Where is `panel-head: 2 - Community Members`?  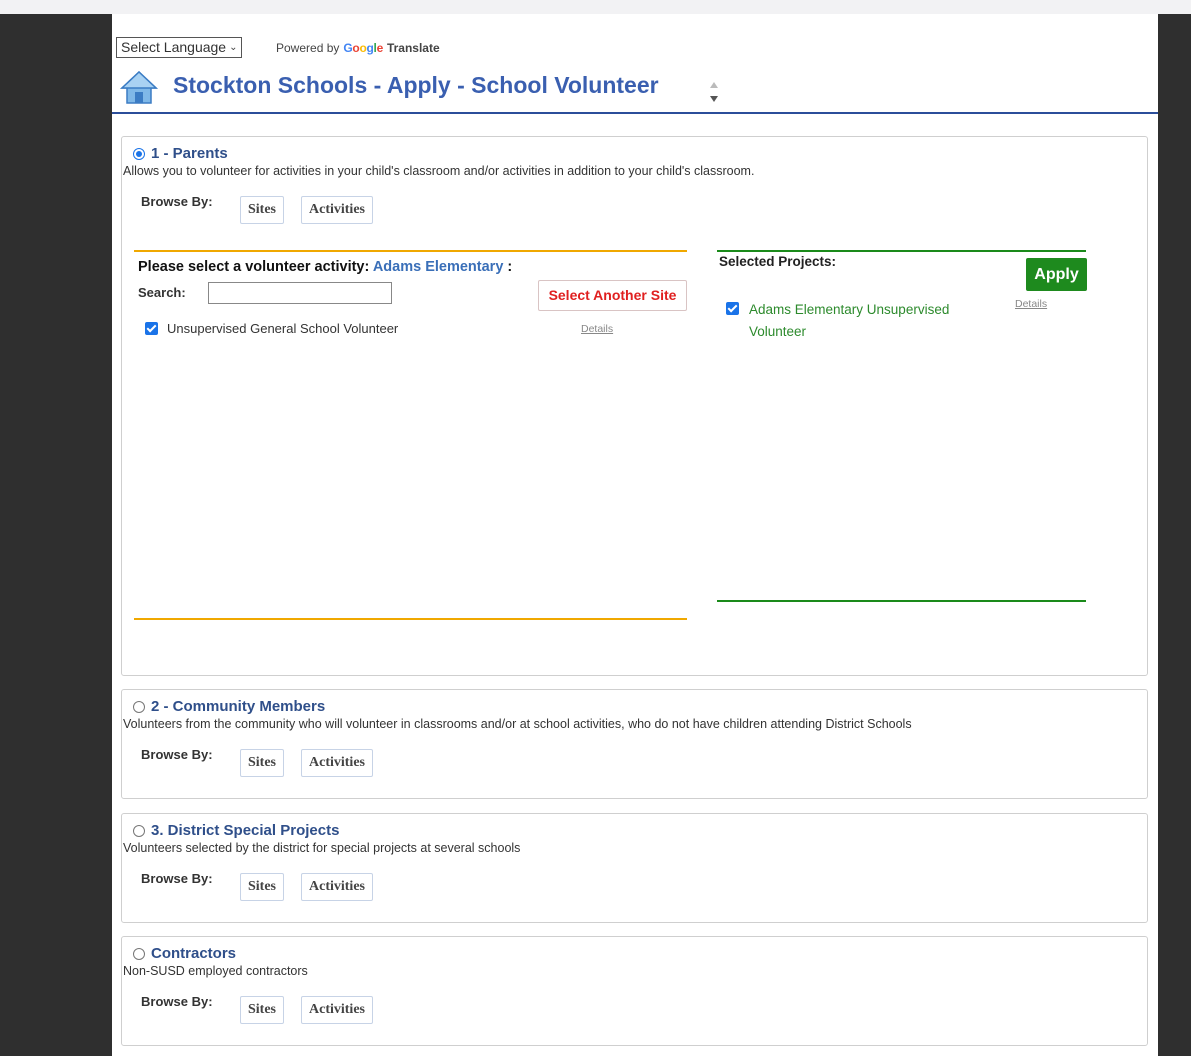
panel-head: 2 - Community Members is located at coordinates (229, 706).